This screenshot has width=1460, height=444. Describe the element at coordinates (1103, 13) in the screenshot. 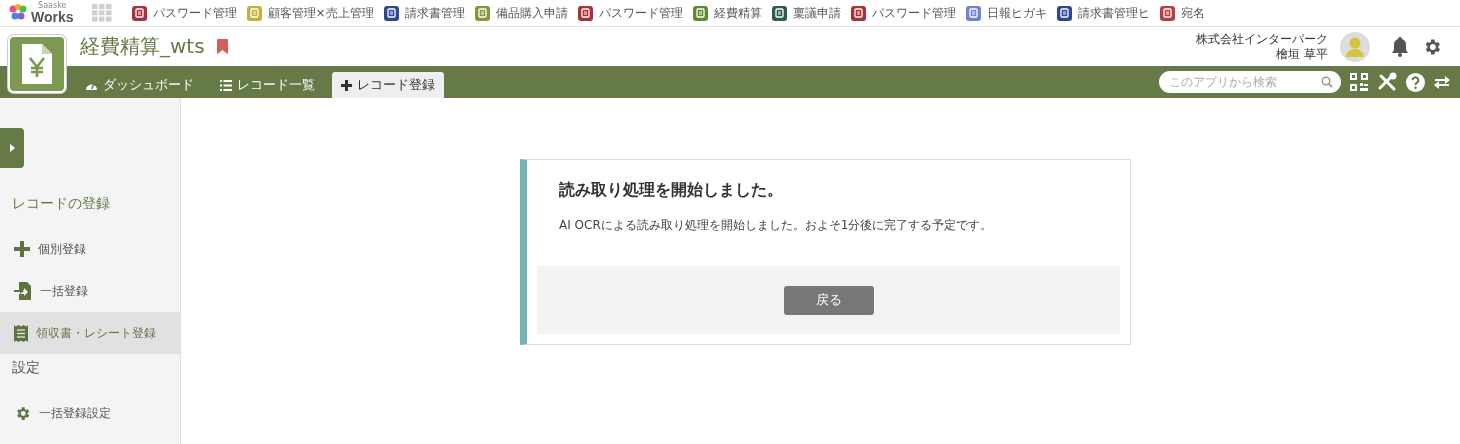

I see `app-link: 請求書管理ヒ` at that location.